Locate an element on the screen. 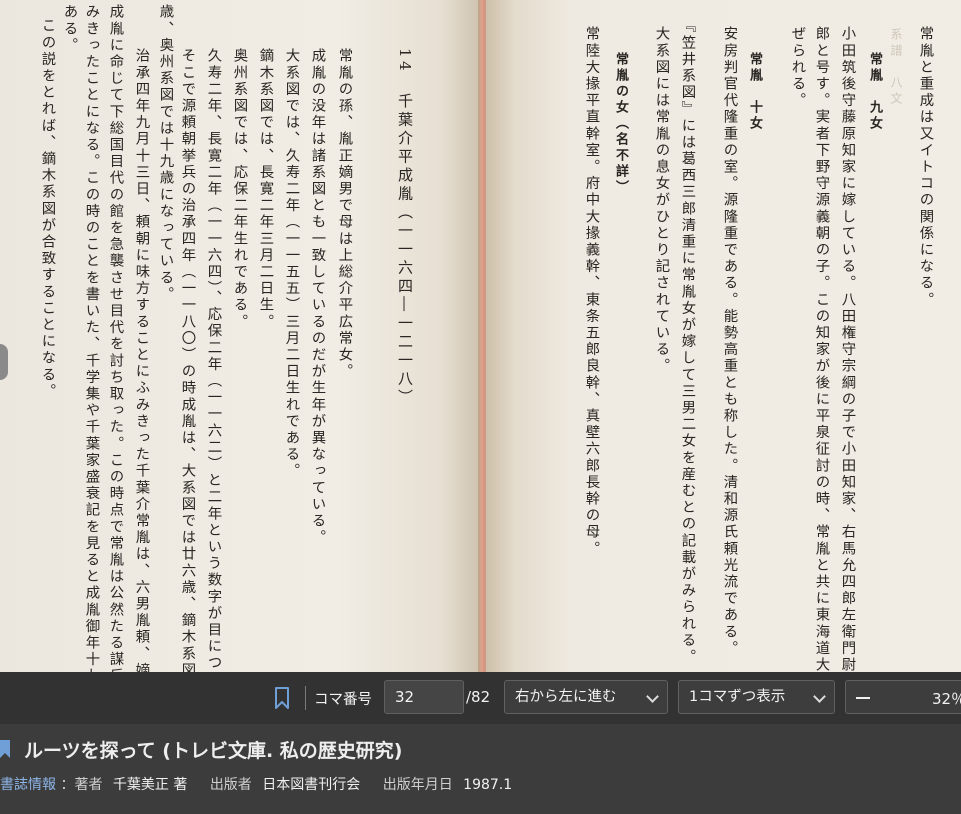 The width and height of the screenshot is (961, 814). bibliographic-info: 書誌情報 ：著者 千葉美正 著 出版者 日本図書刊行会 出版年月日 1987.1 is located at coordinates (265, 784).